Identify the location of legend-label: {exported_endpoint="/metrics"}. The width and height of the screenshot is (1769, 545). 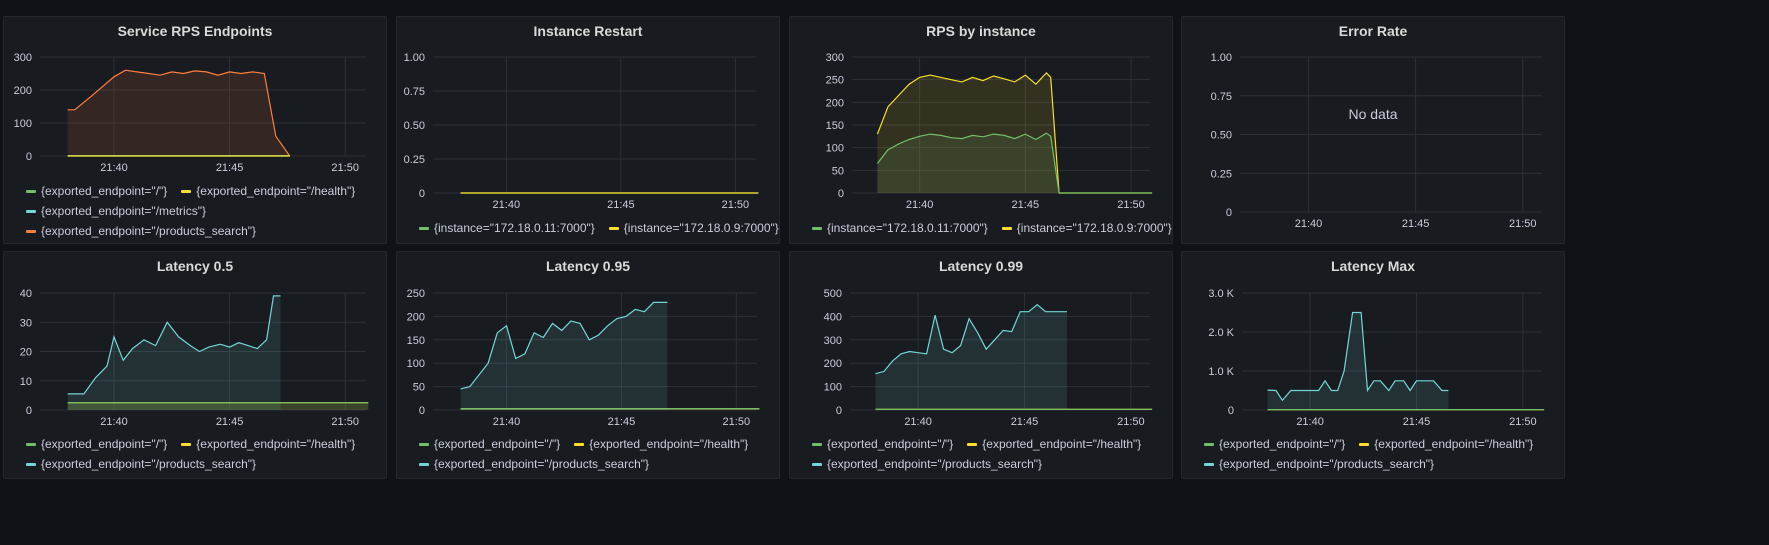
(123, 211).